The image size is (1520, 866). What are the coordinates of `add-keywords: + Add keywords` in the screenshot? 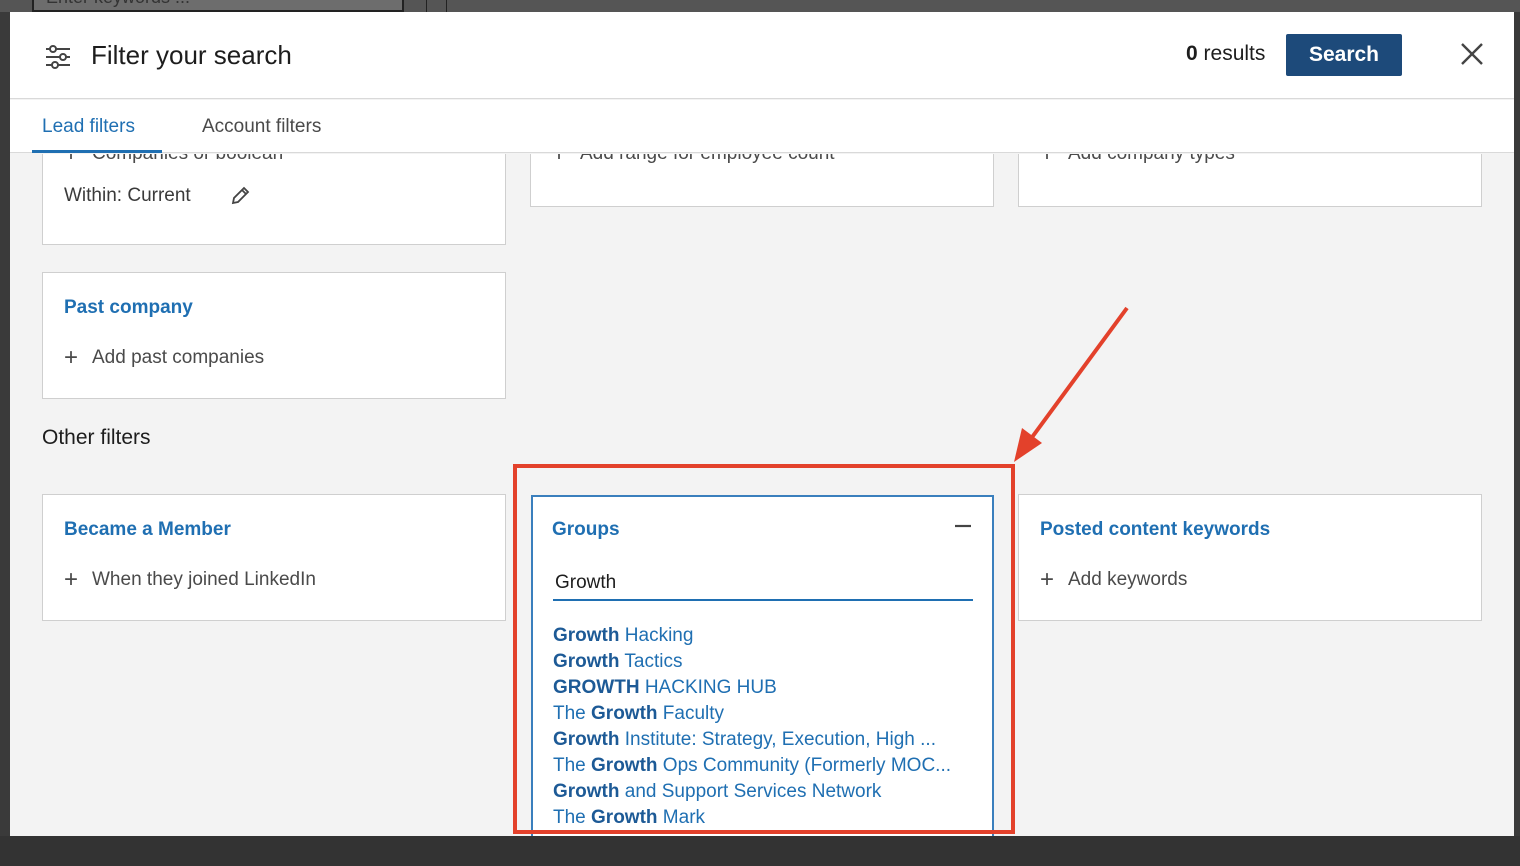 It's located at (1113, 579).